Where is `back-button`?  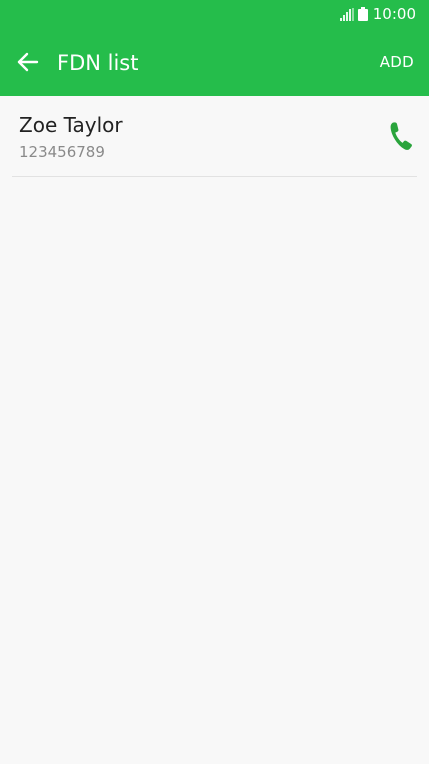 back-button is located at coordinates (28, 62).